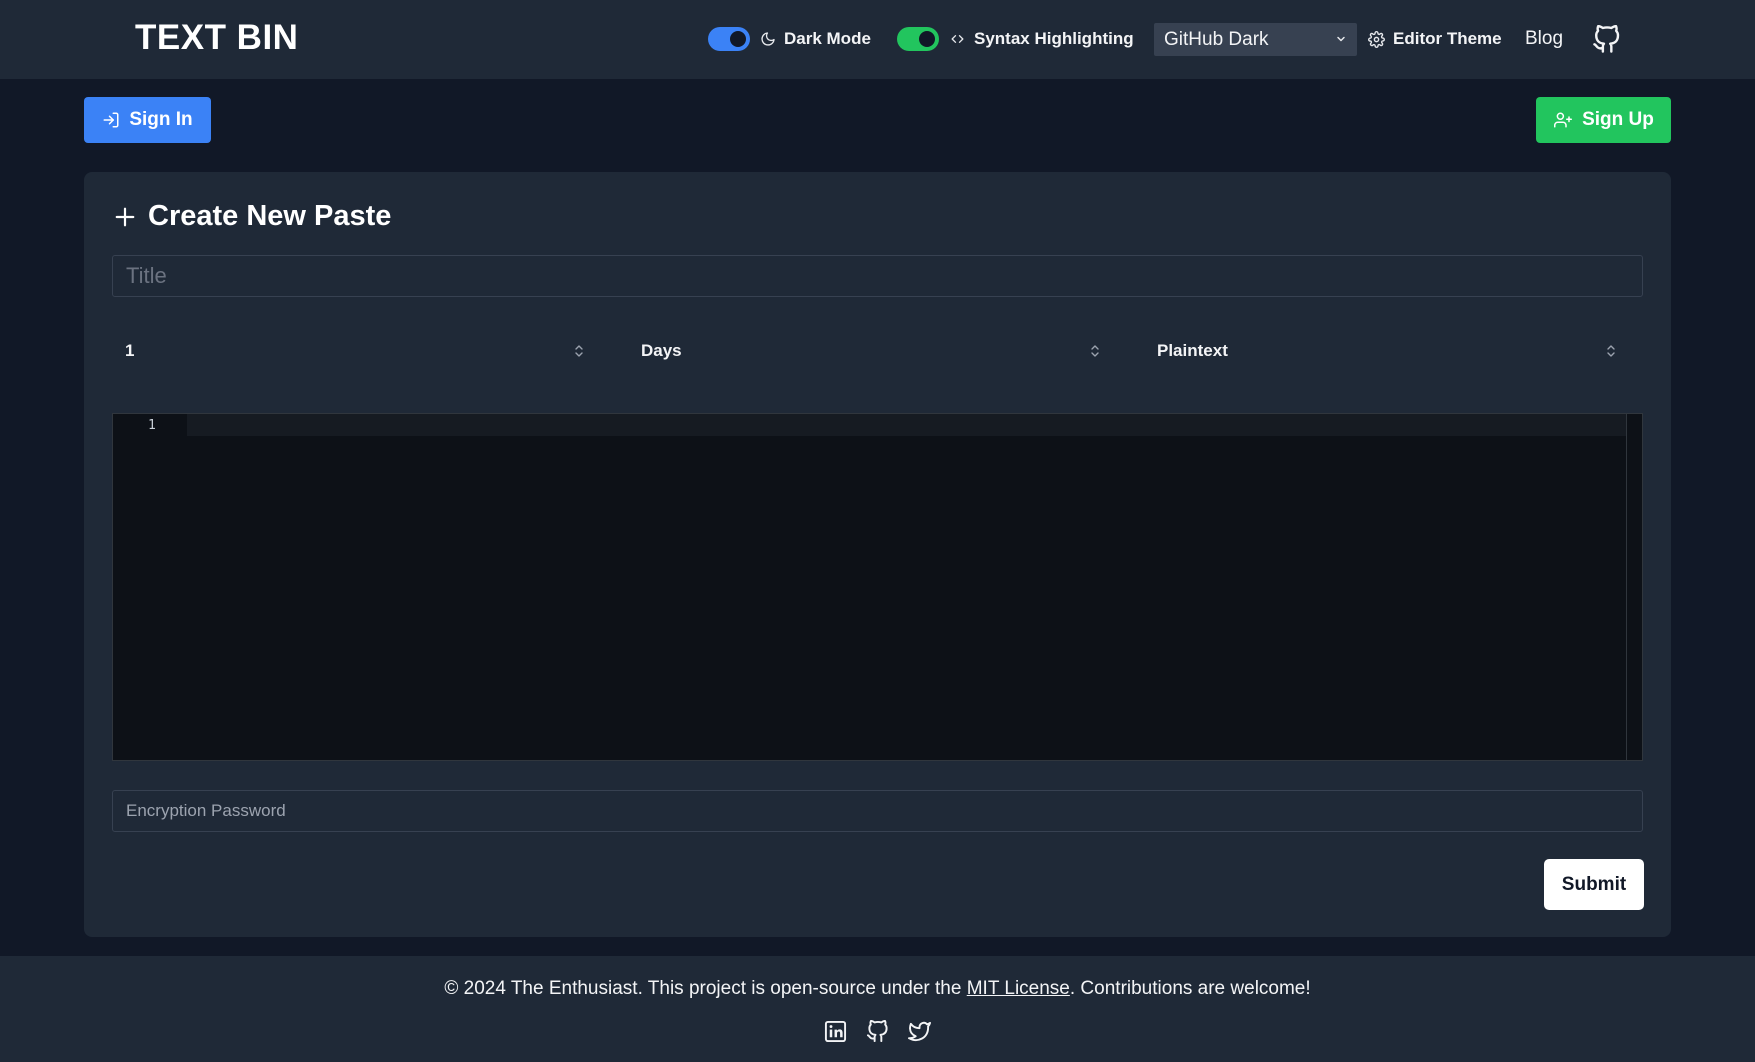 The width and height of the screenshot is (1755, 1062). I want to click on editor-theme-label: Editor Theme, so click(1447, 38).